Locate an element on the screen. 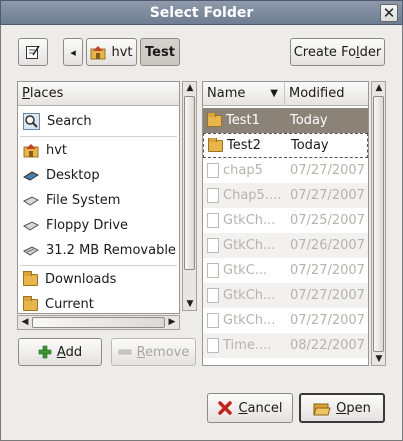  places-vertical-scrollbar: ▲ ▼ is located at coordinates (189, 196).